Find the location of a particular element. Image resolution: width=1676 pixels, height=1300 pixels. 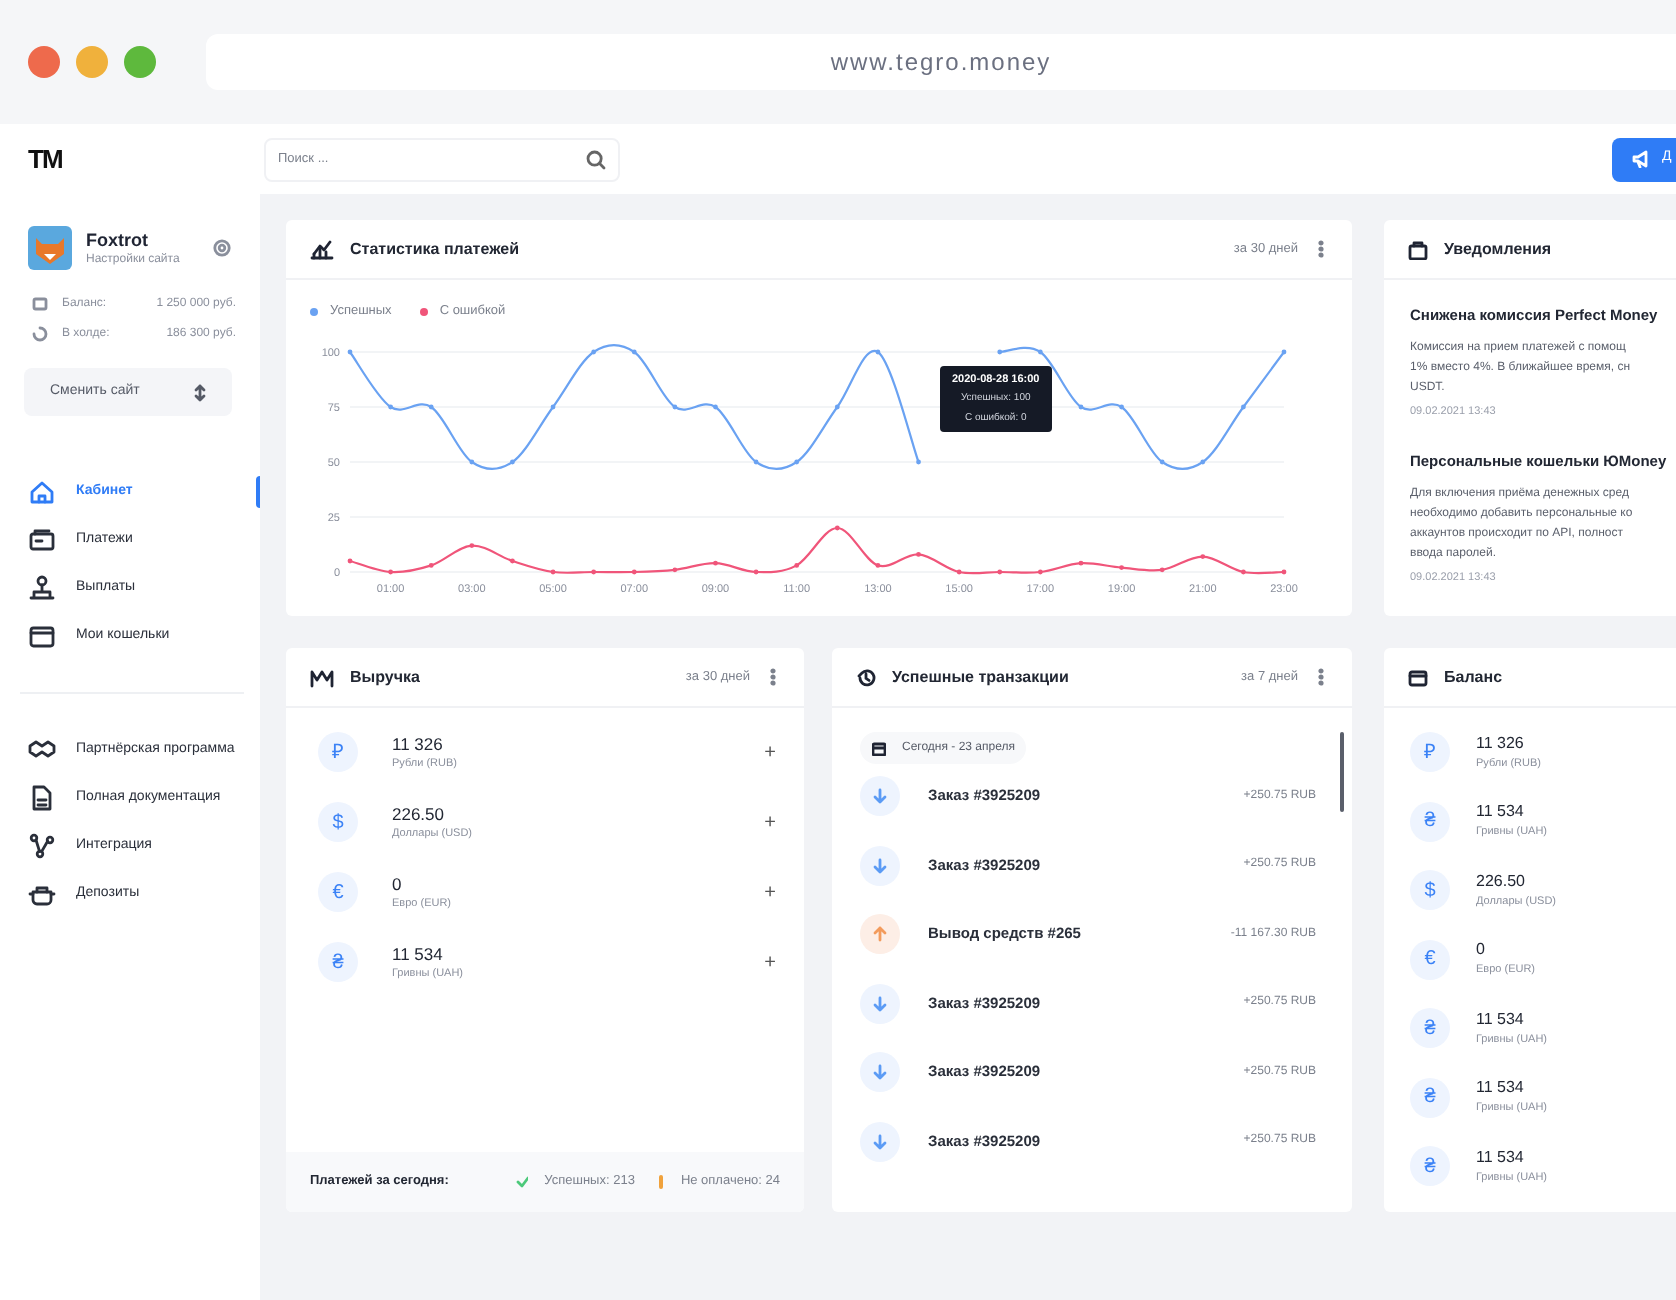

card-stack-icon is located at coordinates (42, 540).